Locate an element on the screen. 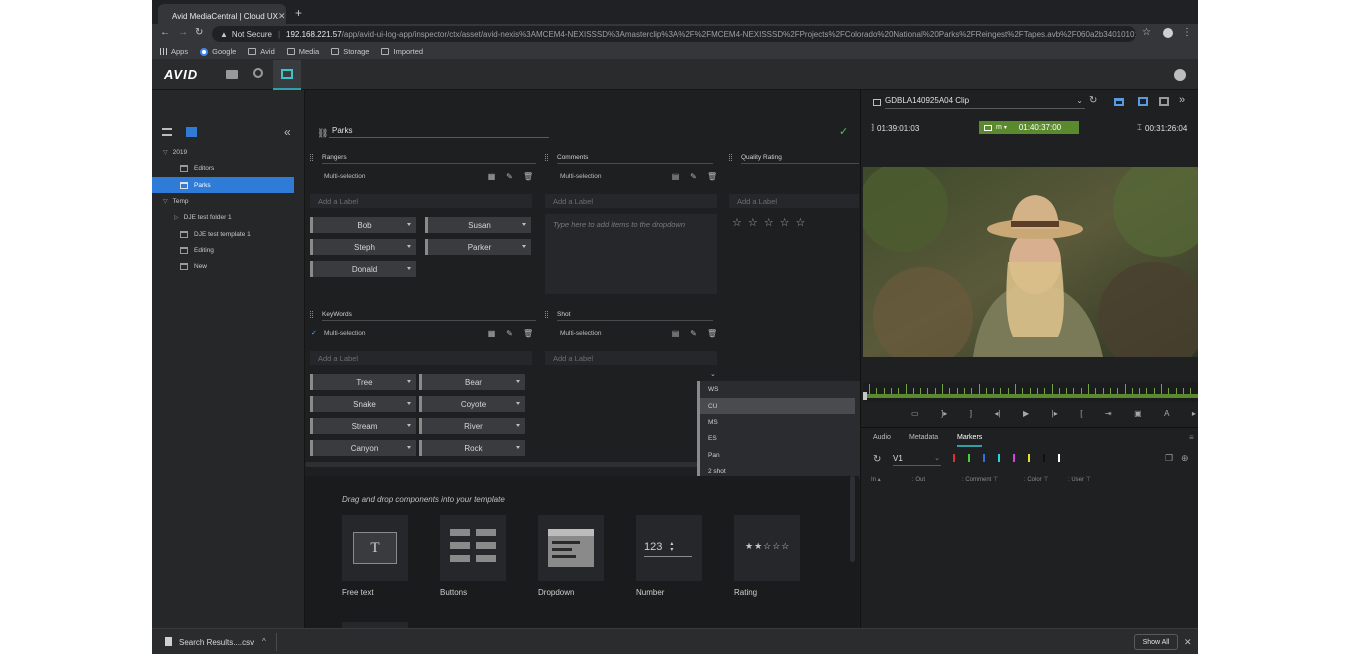 This screenshot has width=1348, height=654. bookmark-google: Google is located at coordinates (218, 51).